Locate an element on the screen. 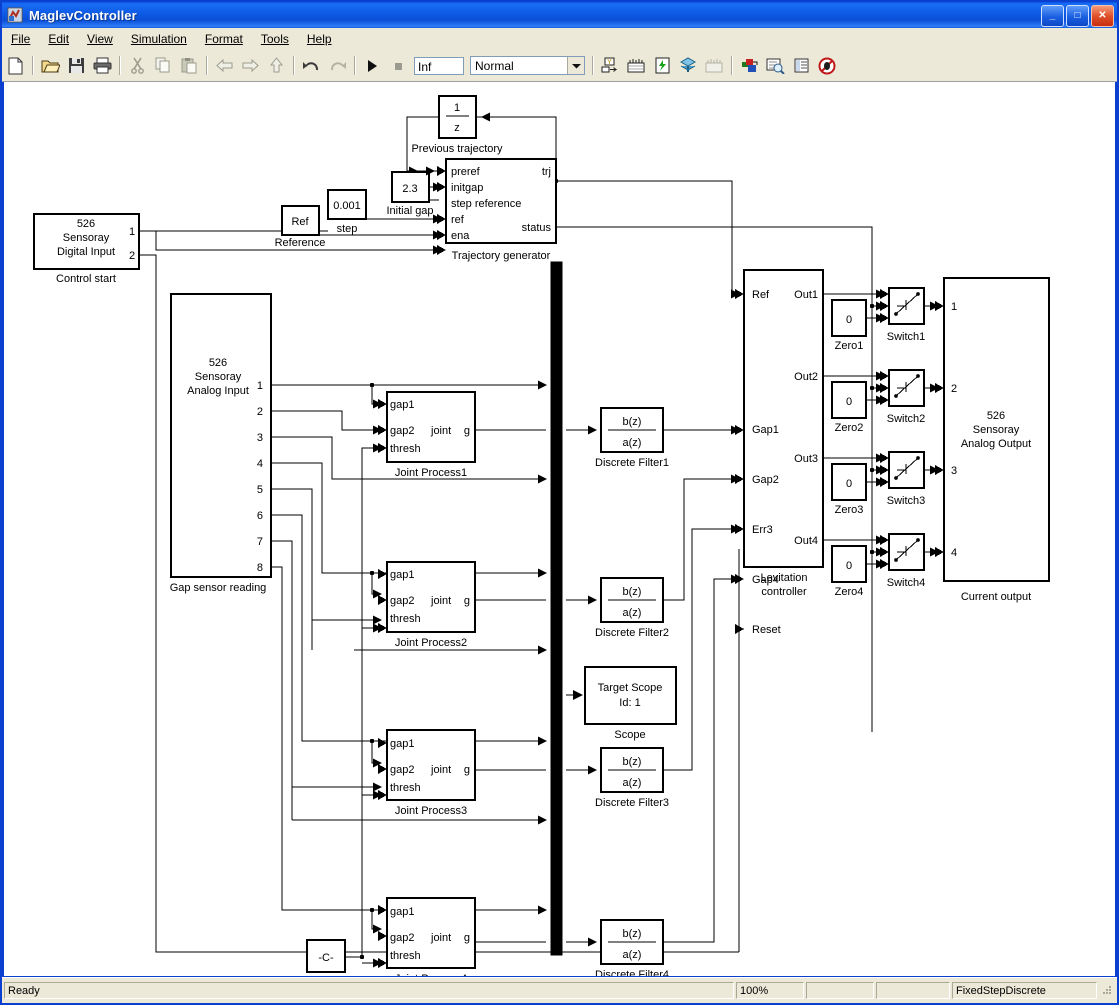 The width and height of the screenshot is (1119, 1005). thresh-caption: Thresh is located at coordinates (326, 975).